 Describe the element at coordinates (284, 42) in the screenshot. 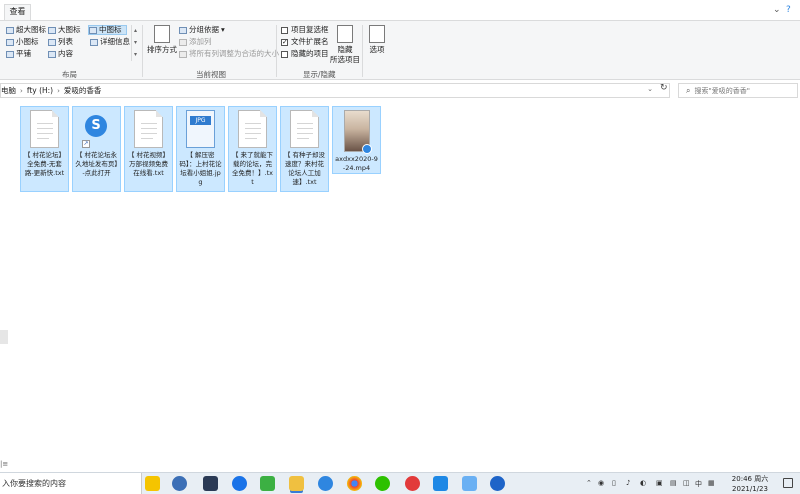

I see `checkbox-checked` at that location.